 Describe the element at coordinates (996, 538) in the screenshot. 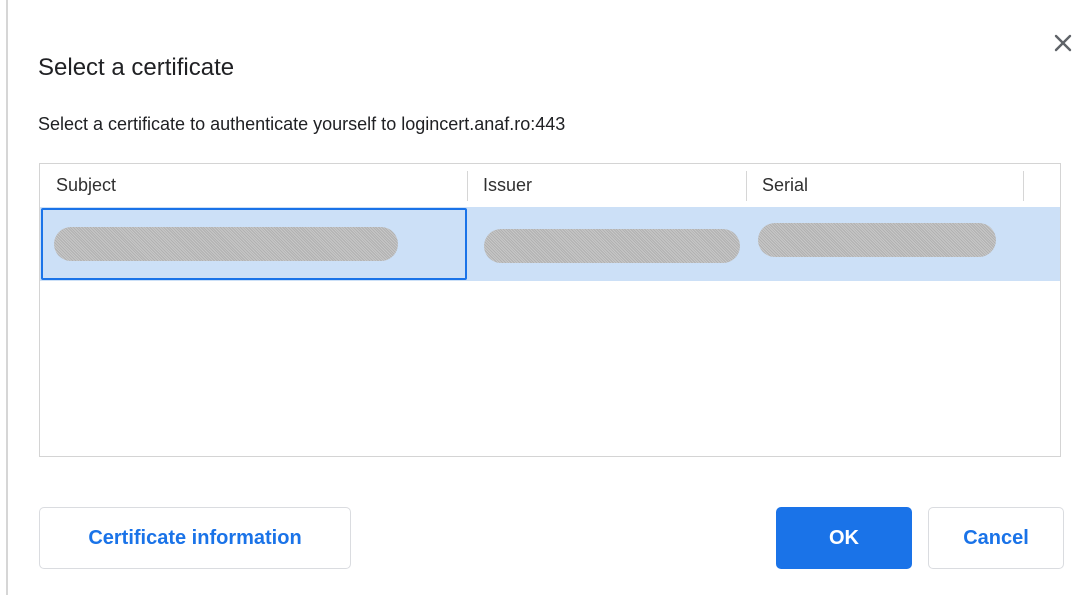

I see `cancel-button: Cancel` at that location.